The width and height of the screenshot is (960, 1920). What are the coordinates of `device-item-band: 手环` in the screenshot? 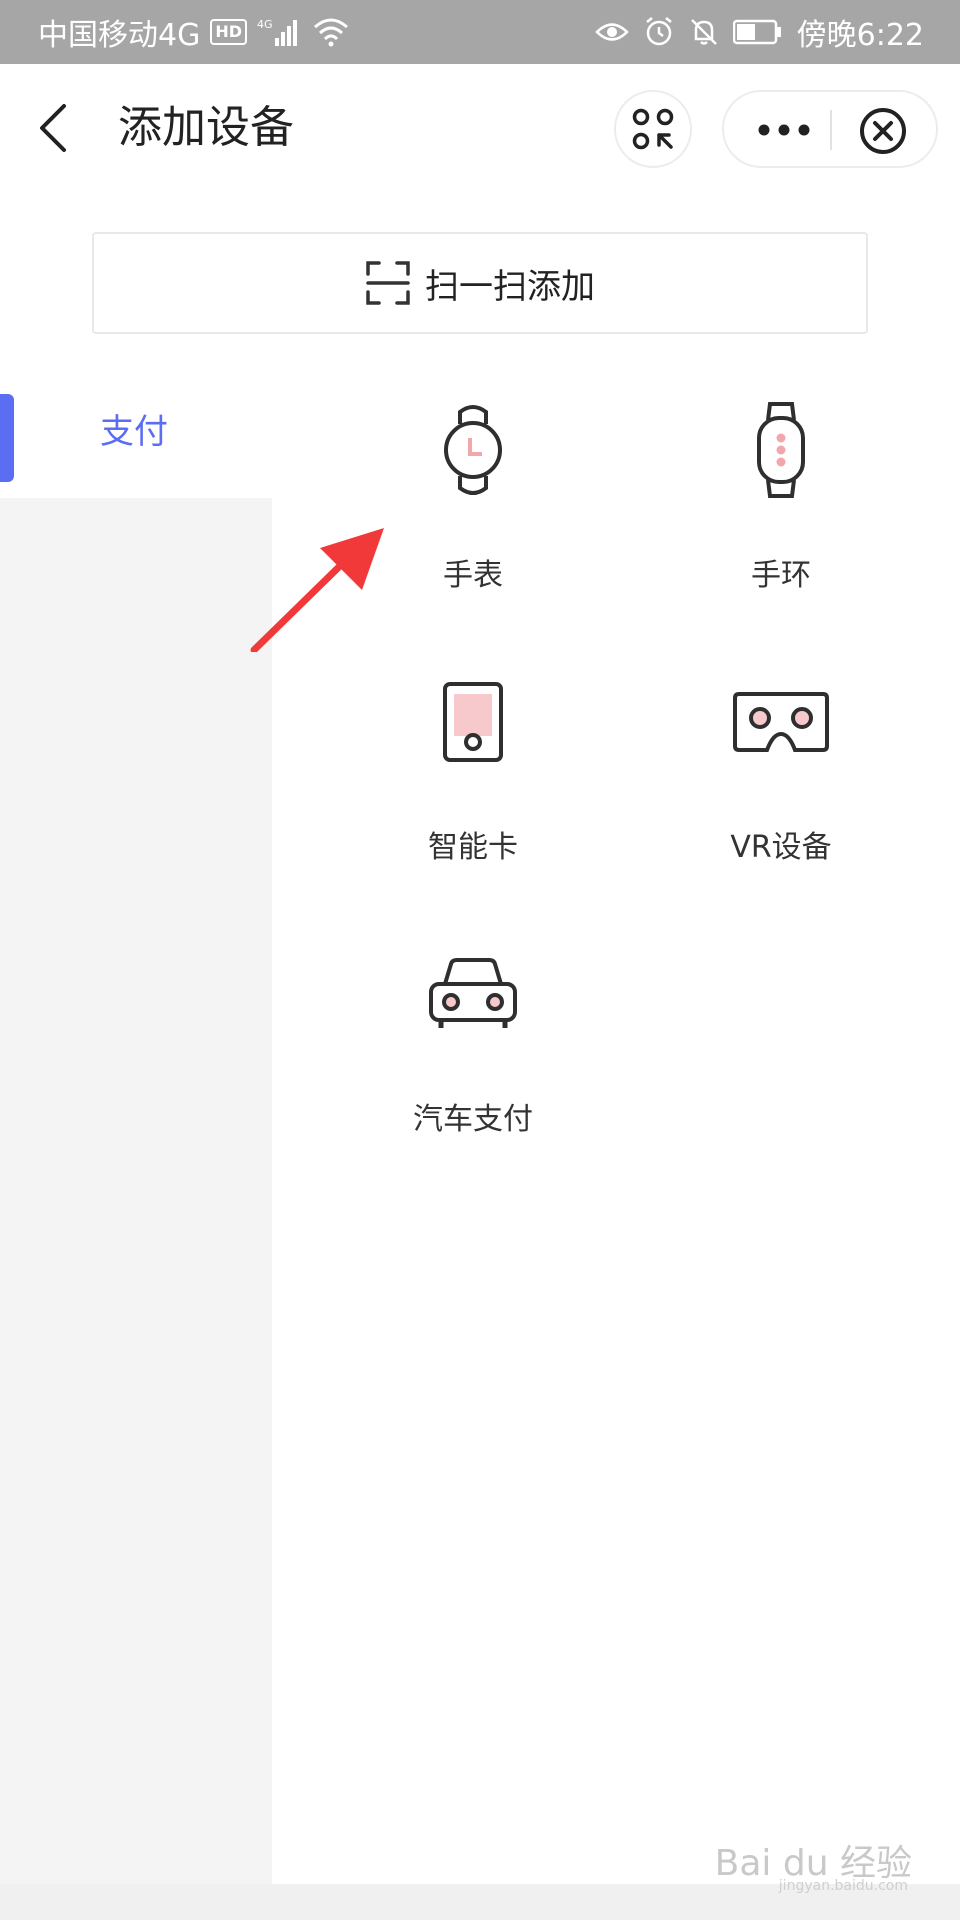 It's located at (781, 520).